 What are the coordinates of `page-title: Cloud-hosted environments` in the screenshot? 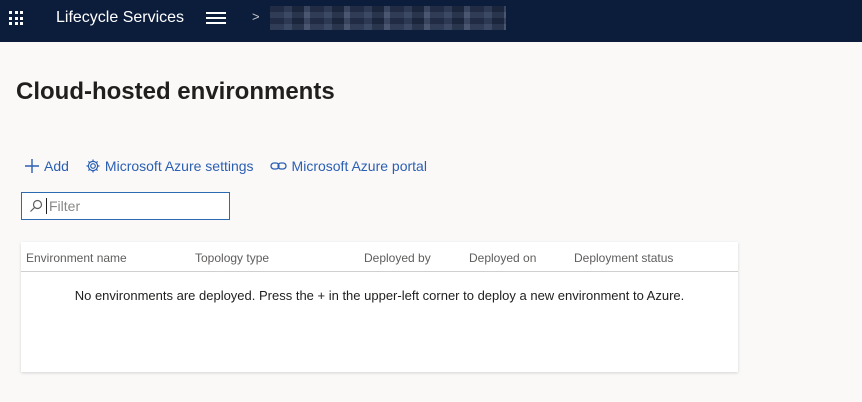 It's located at (175, 91).